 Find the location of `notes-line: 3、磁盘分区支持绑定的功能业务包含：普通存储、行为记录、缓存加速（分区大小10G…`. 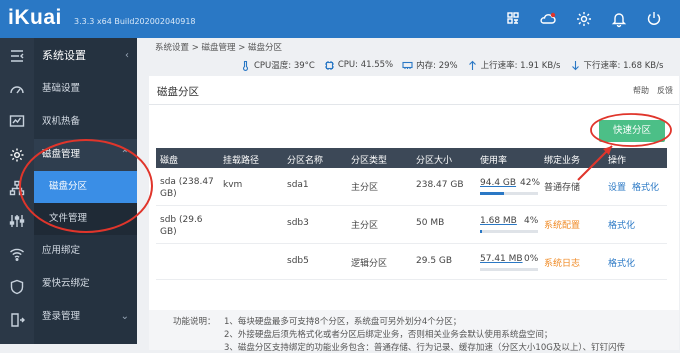

notes-line: 3、磁盘分区支持绑定的功能业务包含：普通存储、行为记录、缓存加速（分区大小10G… is located at coordinates (425, 348).